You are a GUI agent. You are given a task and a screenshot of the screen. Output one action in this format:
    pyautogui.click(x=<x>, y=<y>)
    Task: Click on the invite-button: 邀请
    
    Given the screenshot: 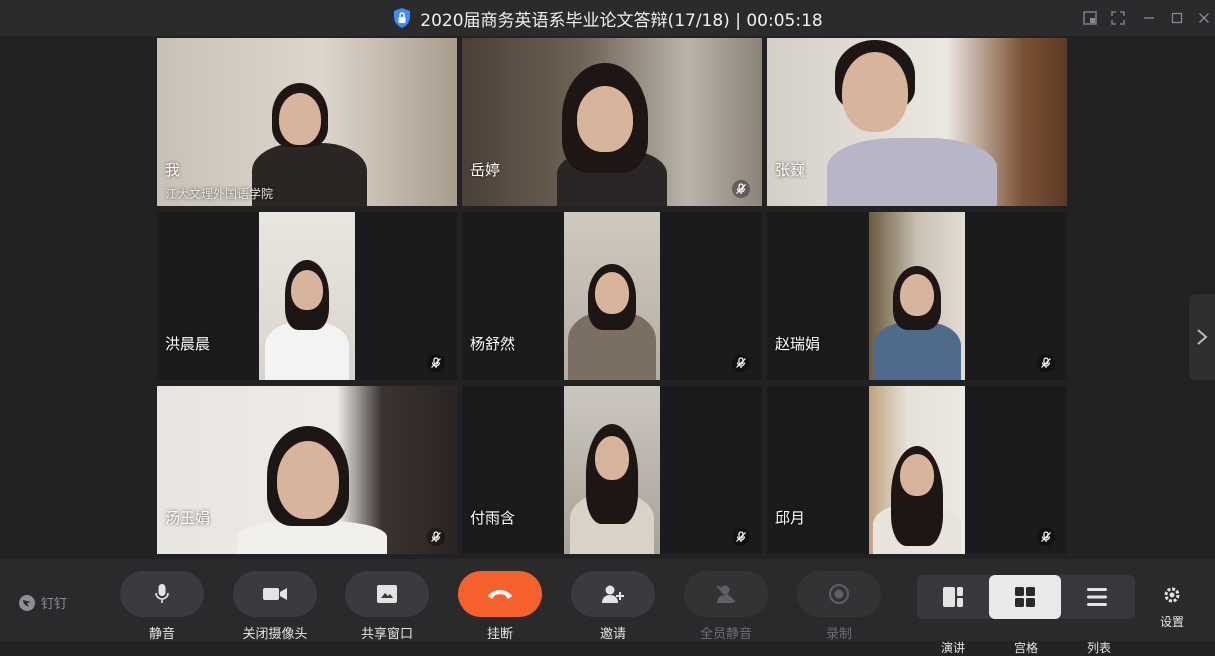 What is the action you would take?
    pyautogui.click(x=613, y=606)
    